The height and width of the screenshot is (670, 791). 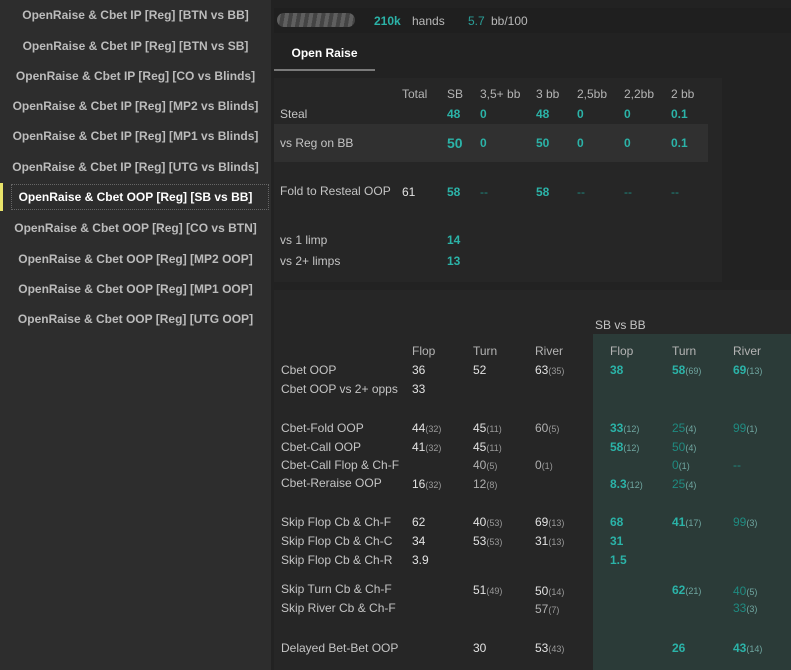 What do you see at coordinates (487, 541) in the screenshot?
I see `stat-skip-flop-chc-turn: 53(53)` at bounding box center [487, 541].